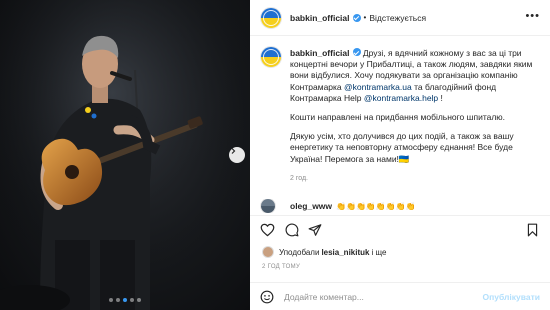 The width and height of the screenshot is (550, 310). What do you see at coordinates (315, 230) in the screenshot?
I see `share-icon` at bounding box center [315, 230].